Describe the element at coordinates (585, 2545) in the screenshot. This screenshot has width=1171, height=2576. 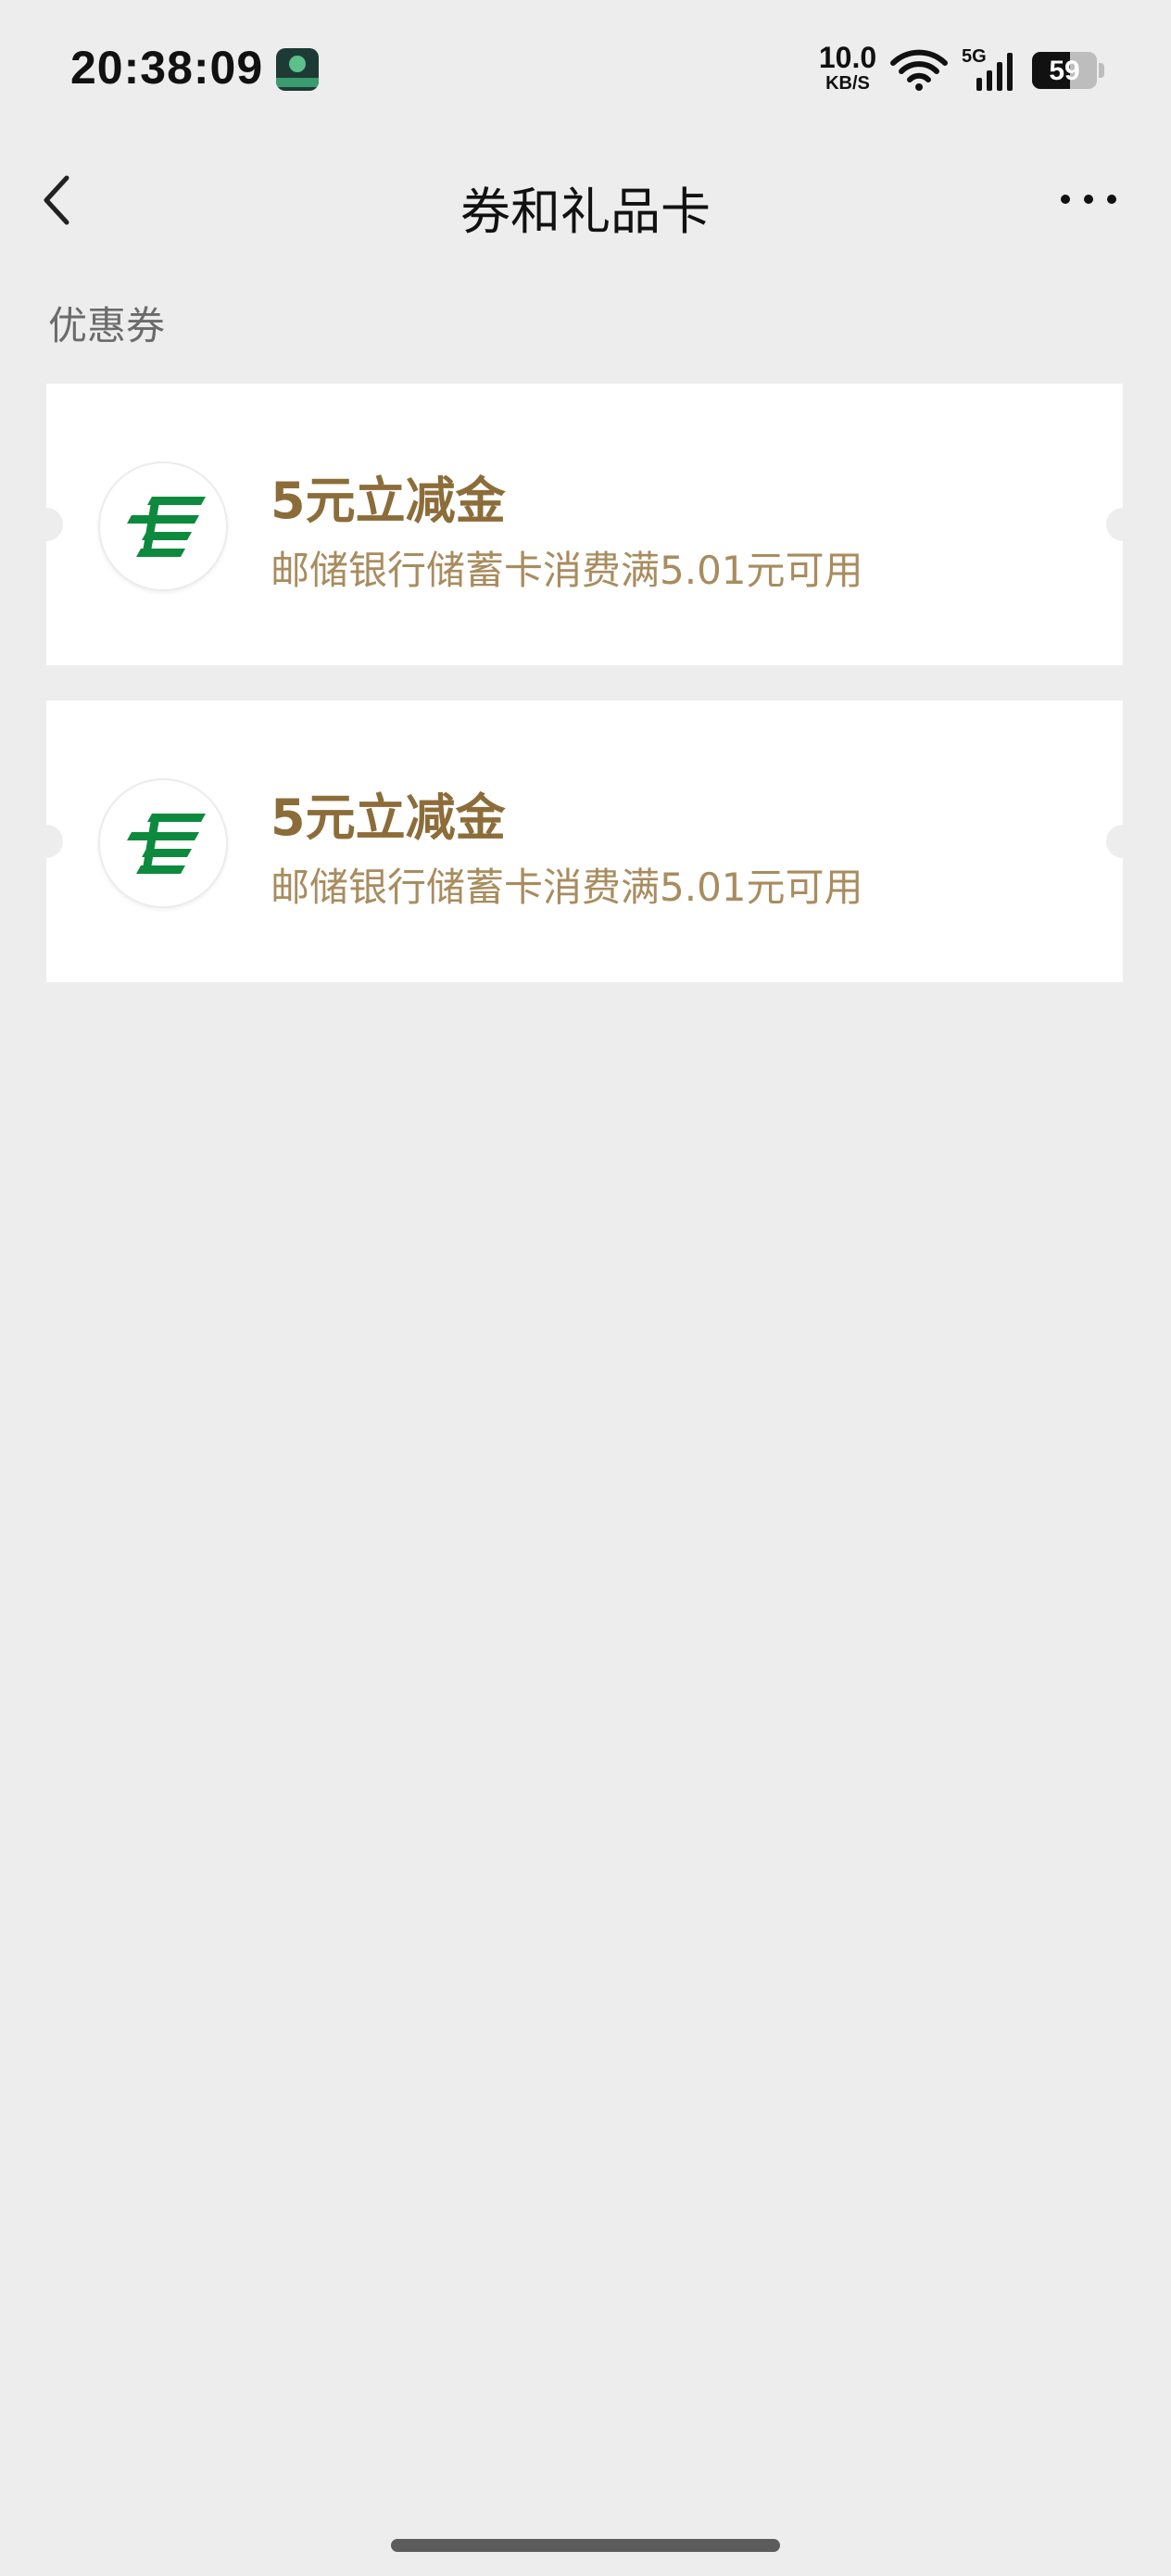
I see `home-indicator` at that location.